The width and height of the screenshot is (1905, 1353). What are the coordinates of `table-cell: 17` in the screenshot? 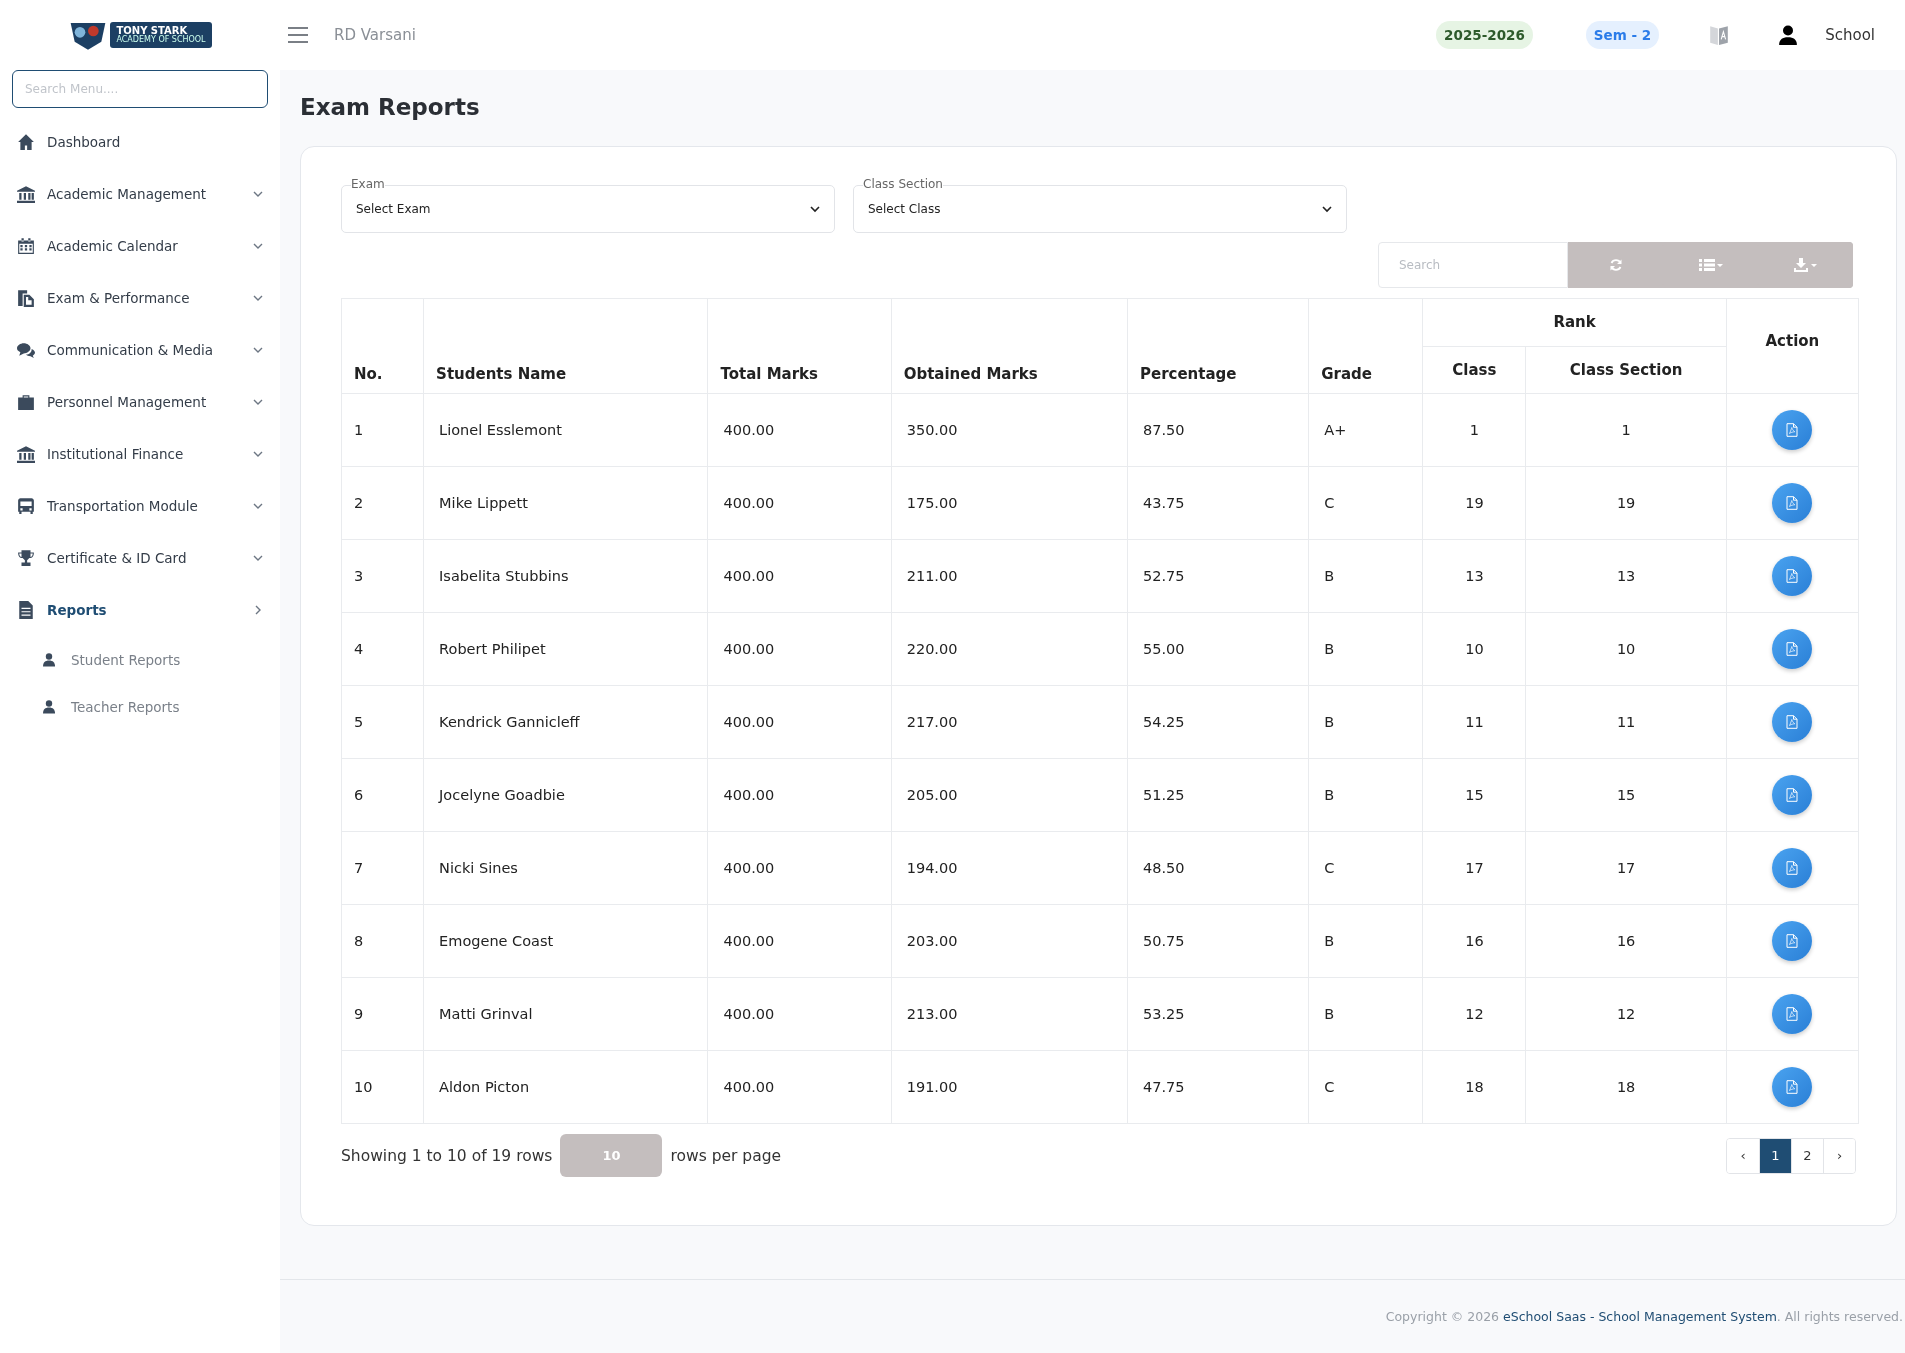 It's located at (1474, 868).